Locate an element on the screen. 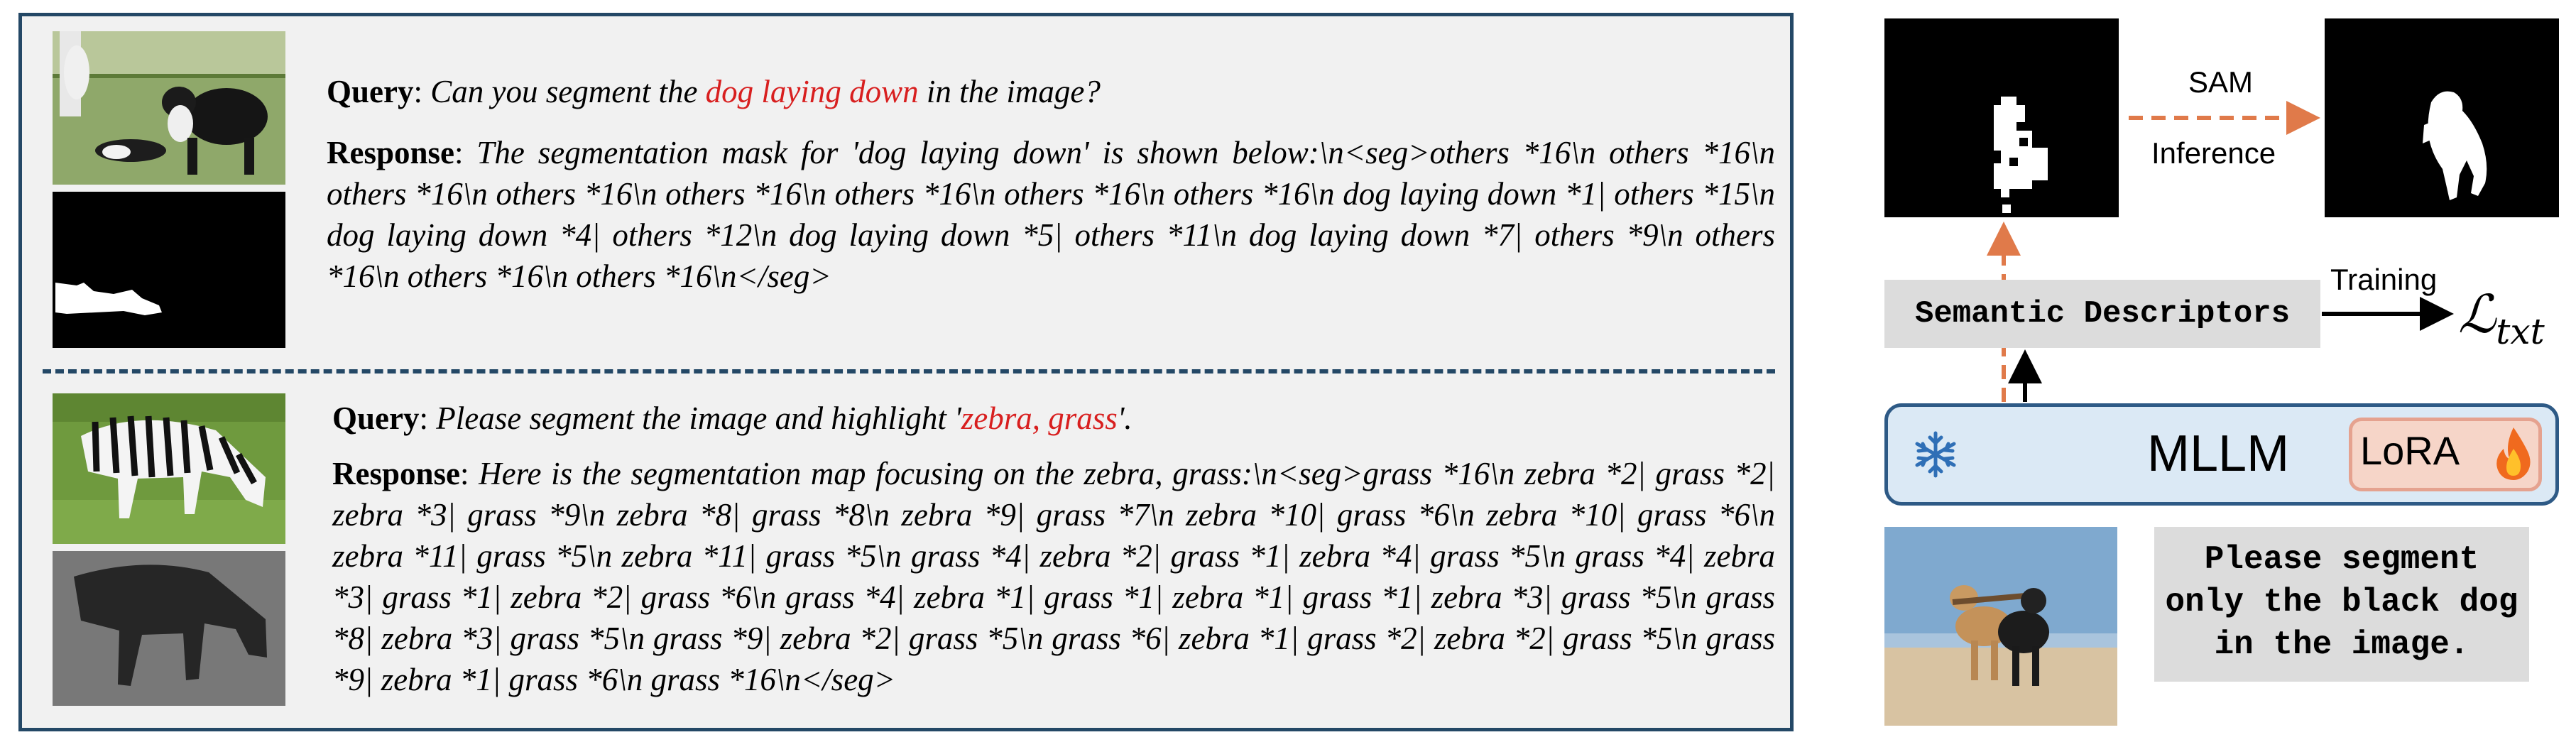 Image resolution: width=2576 pixels, height=747 pixels. loss-subscript: txt is located at coordinates (2520, 331).